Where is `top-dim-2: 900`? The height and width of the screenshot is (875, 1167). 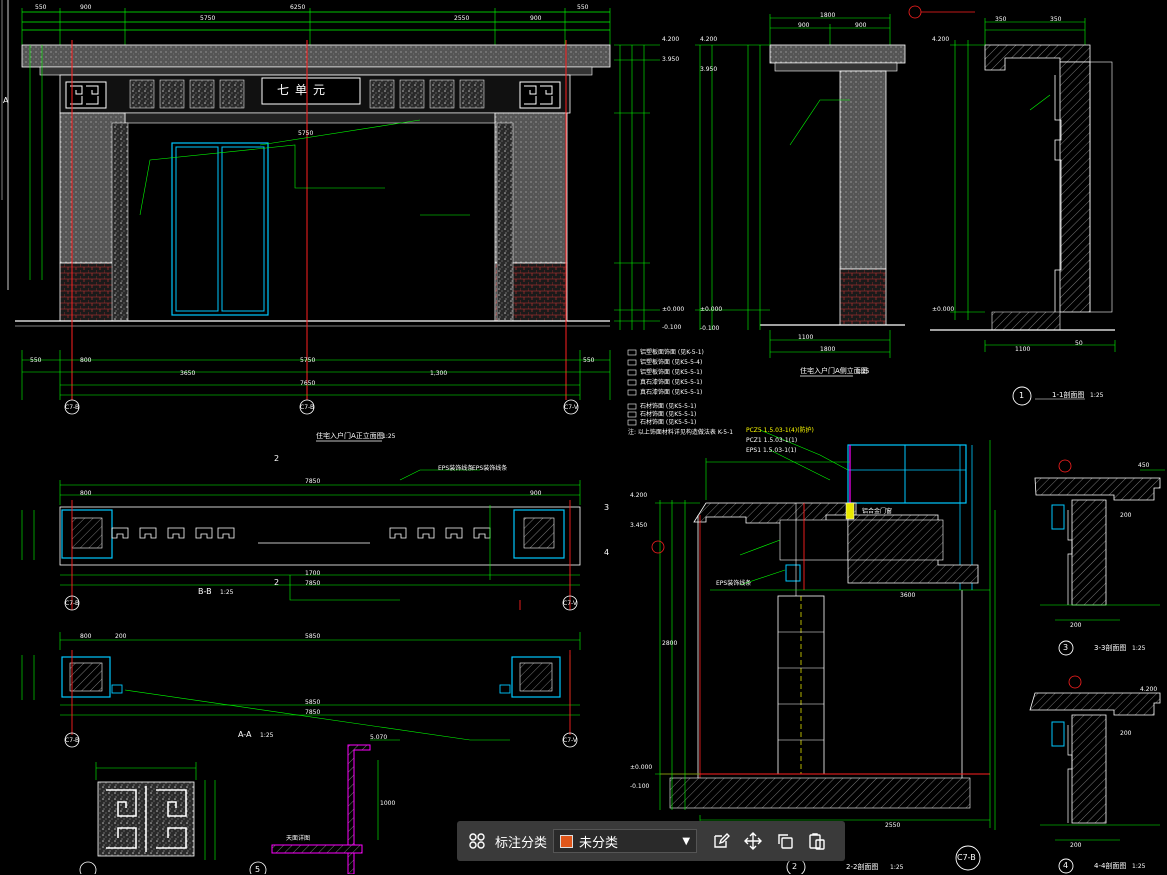 top-dim-2: 900 is located at coordinates (86, 7).